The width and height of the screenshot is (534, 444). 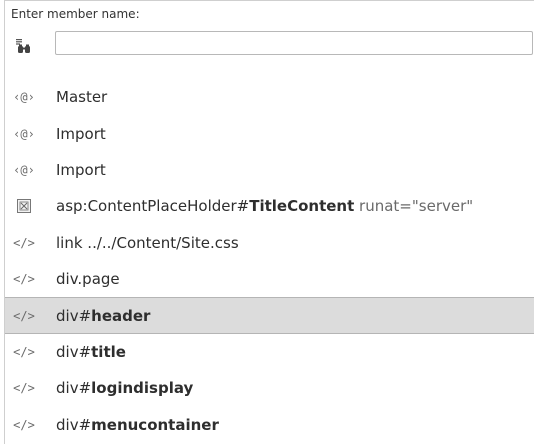 I want to click on member-name-input, so click(x=294, y=43).